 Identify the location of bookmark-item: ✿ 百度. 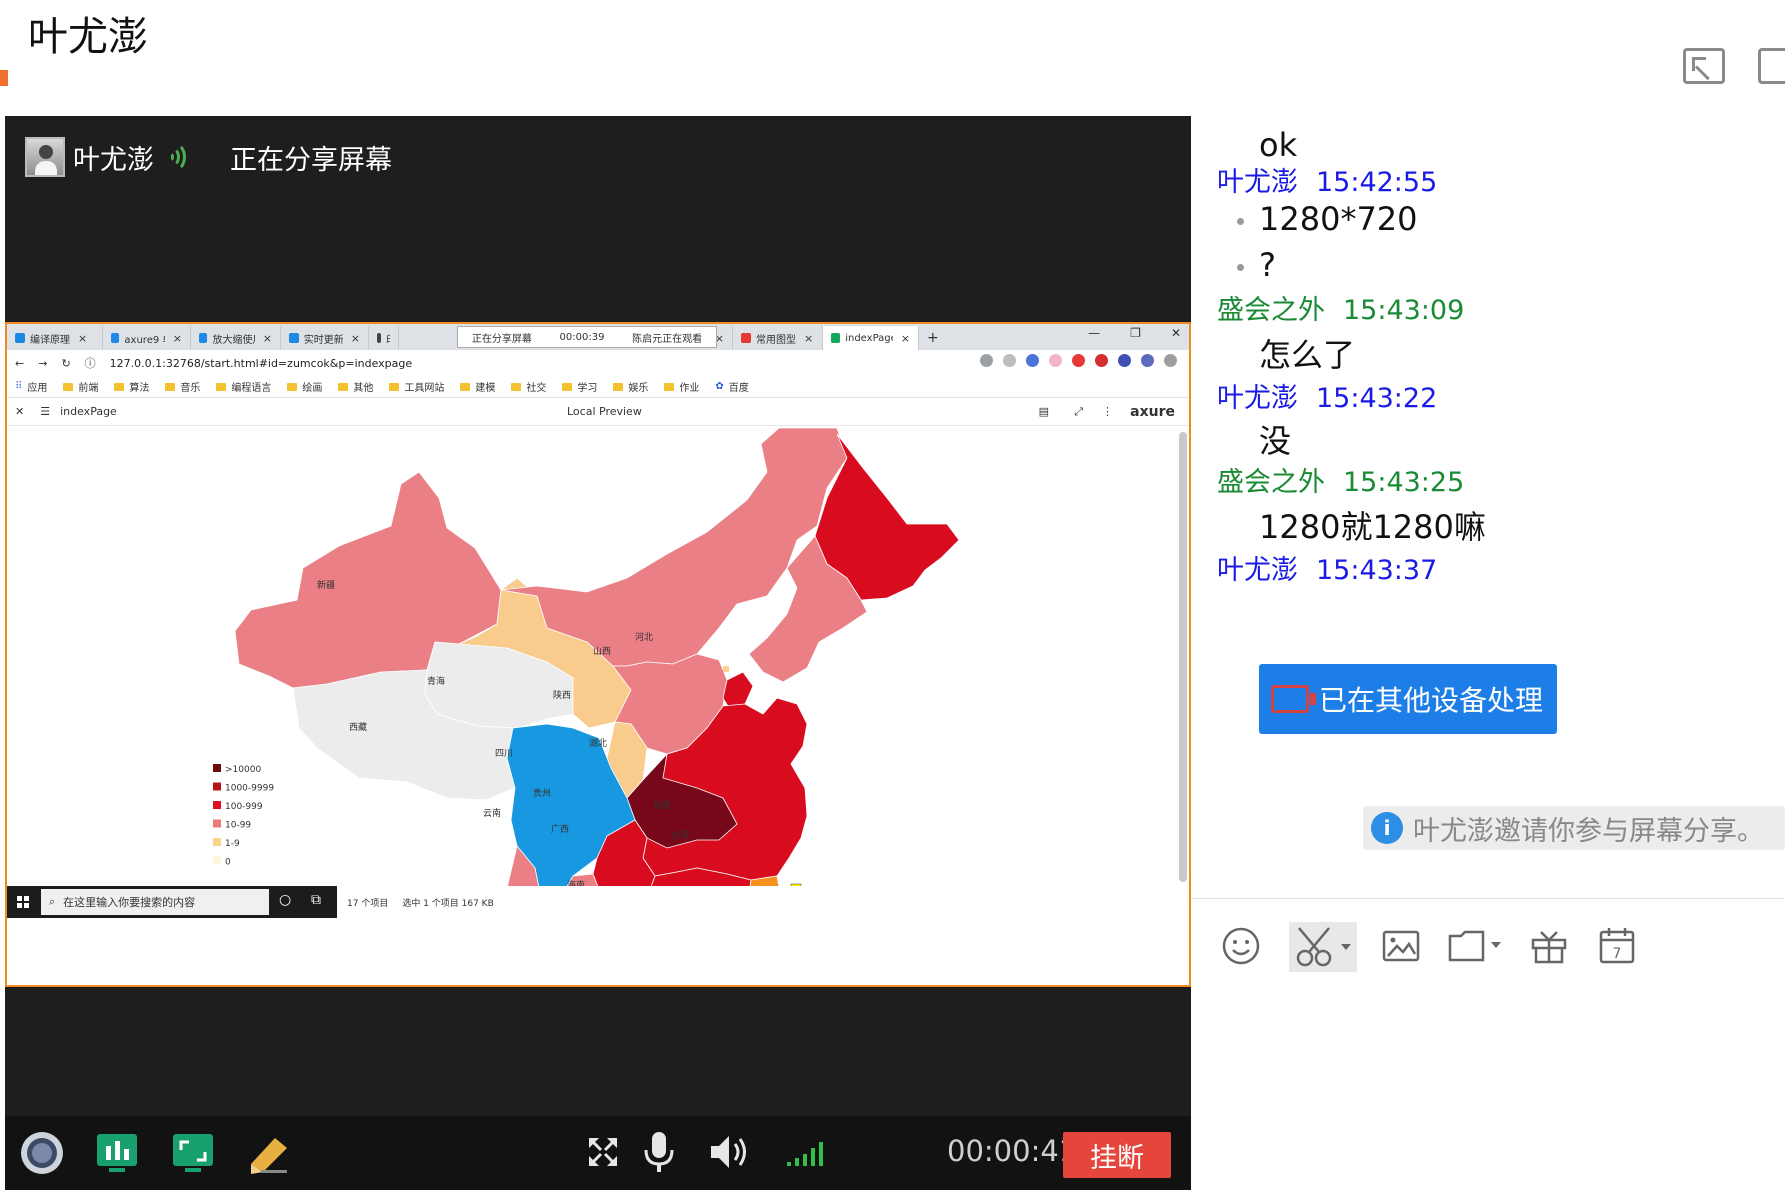
(731, 386).